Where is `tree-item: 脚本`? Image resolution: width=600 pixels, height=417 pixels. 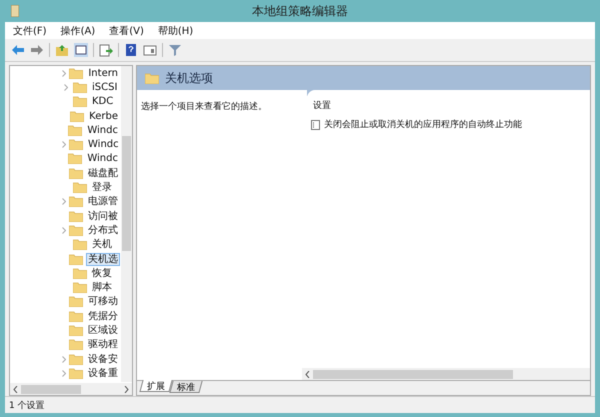 tree-item: 脚本 is located at coordinates (102, 287).